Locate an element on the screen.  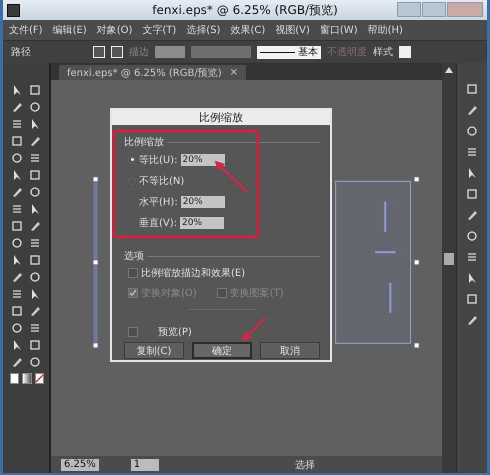
app-logo-icon is located at coordinates (13, 10).